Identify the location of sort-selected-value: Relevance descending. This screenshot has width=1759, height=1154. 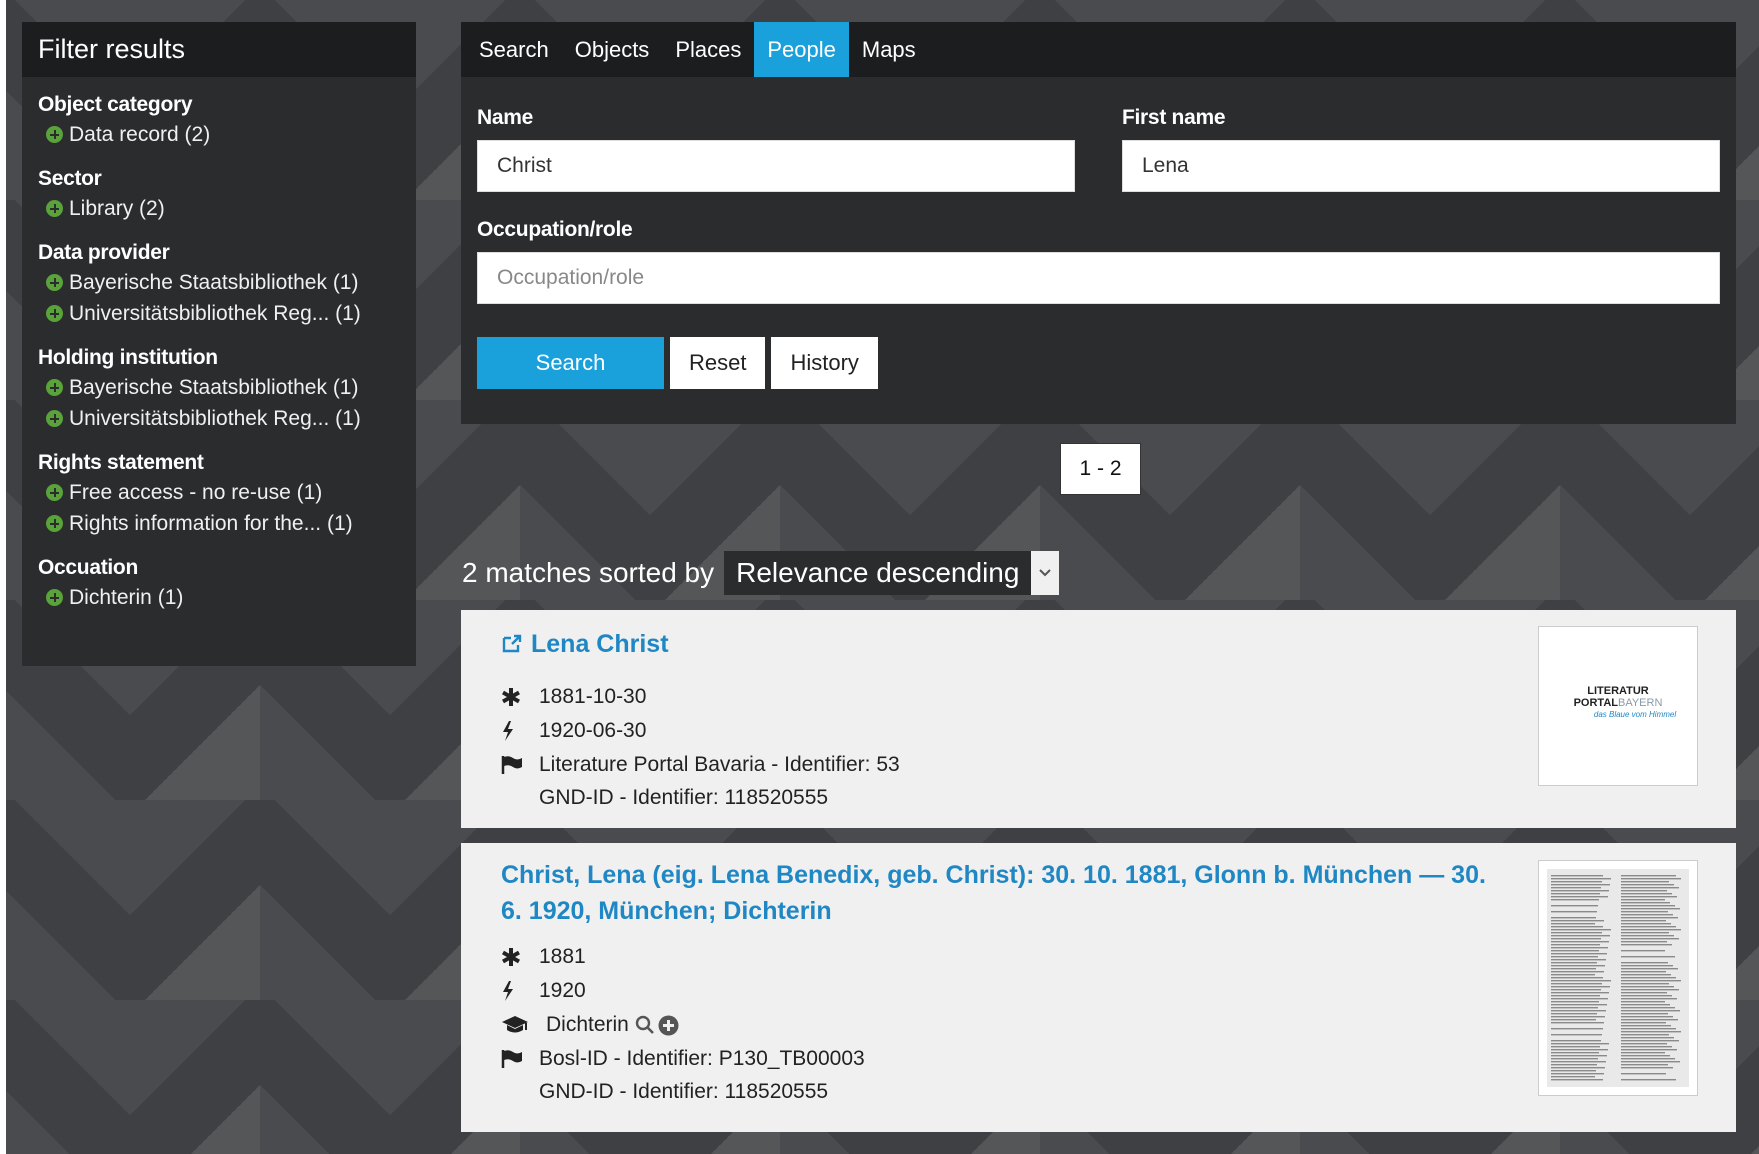
(878, 572).